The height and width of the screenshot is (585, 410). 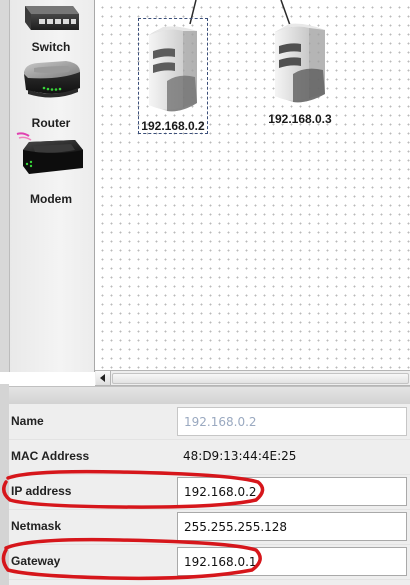 What do you see at coordinates (103, 378) in the screenshot?
I see `scroll-left-button` at bounding box center [103, 378].